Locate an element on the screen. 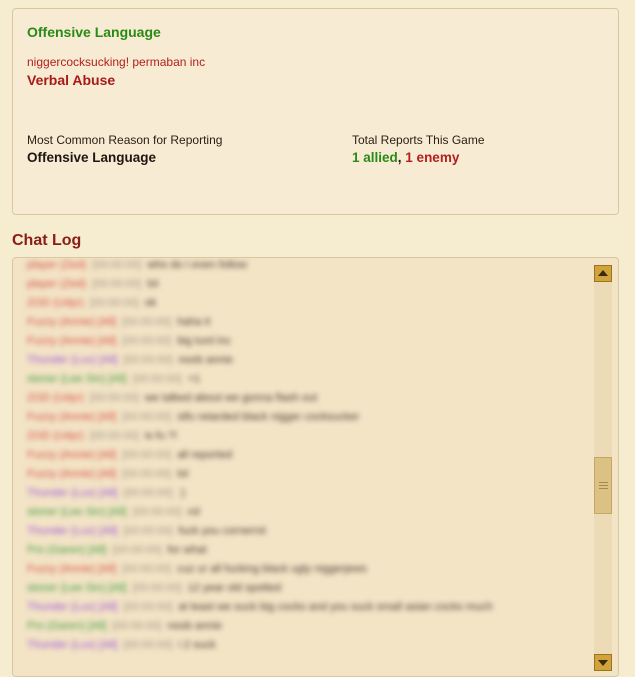 This screenshot has height=677, width=635. chat-message-text: fuck you cornerrst is located at coordinates (222, 531).